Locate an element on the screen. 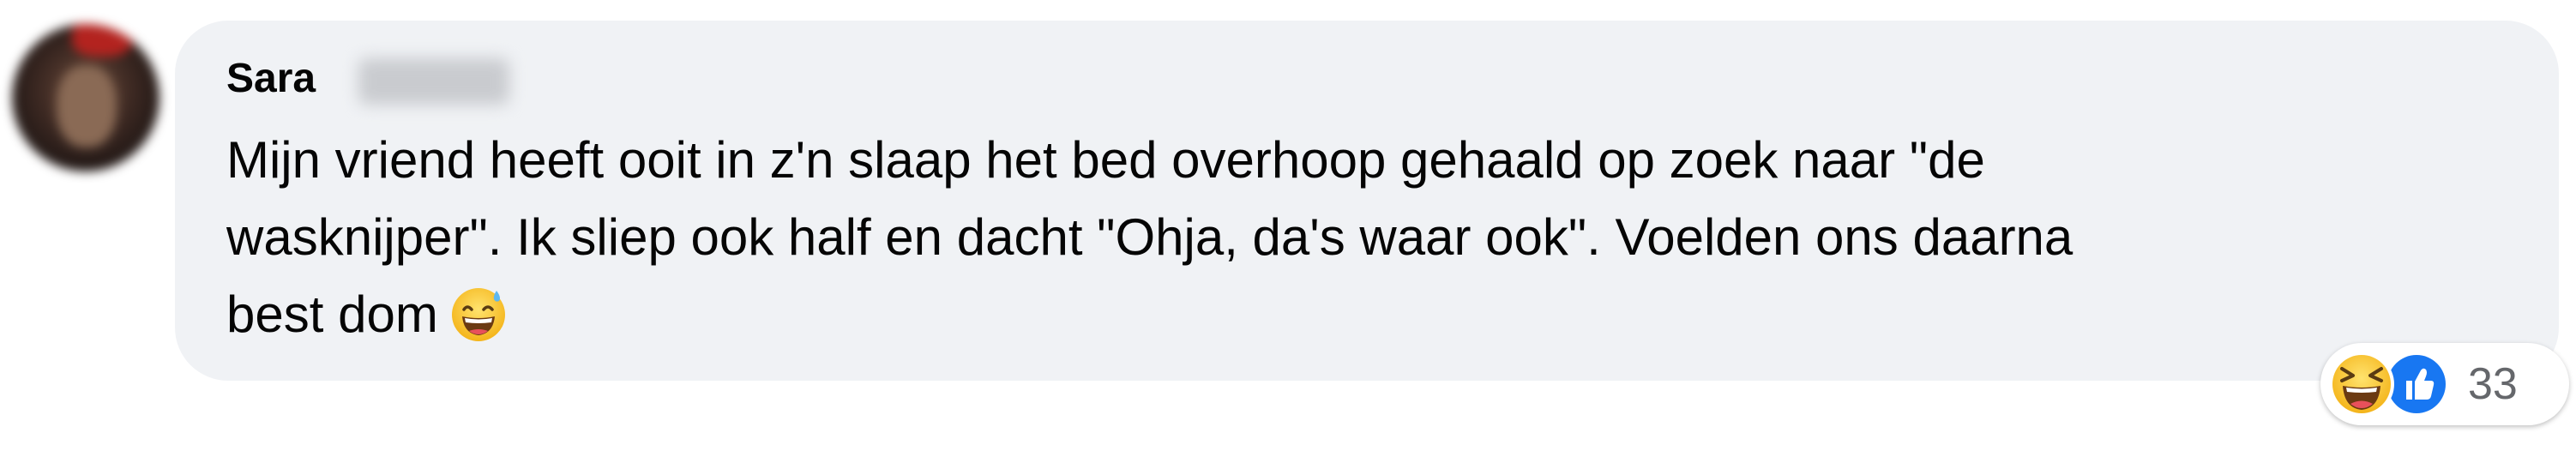 The width and height of the screenshot is (2576, 451). haha-reaction-icon is located at coordinates (2361, 384).